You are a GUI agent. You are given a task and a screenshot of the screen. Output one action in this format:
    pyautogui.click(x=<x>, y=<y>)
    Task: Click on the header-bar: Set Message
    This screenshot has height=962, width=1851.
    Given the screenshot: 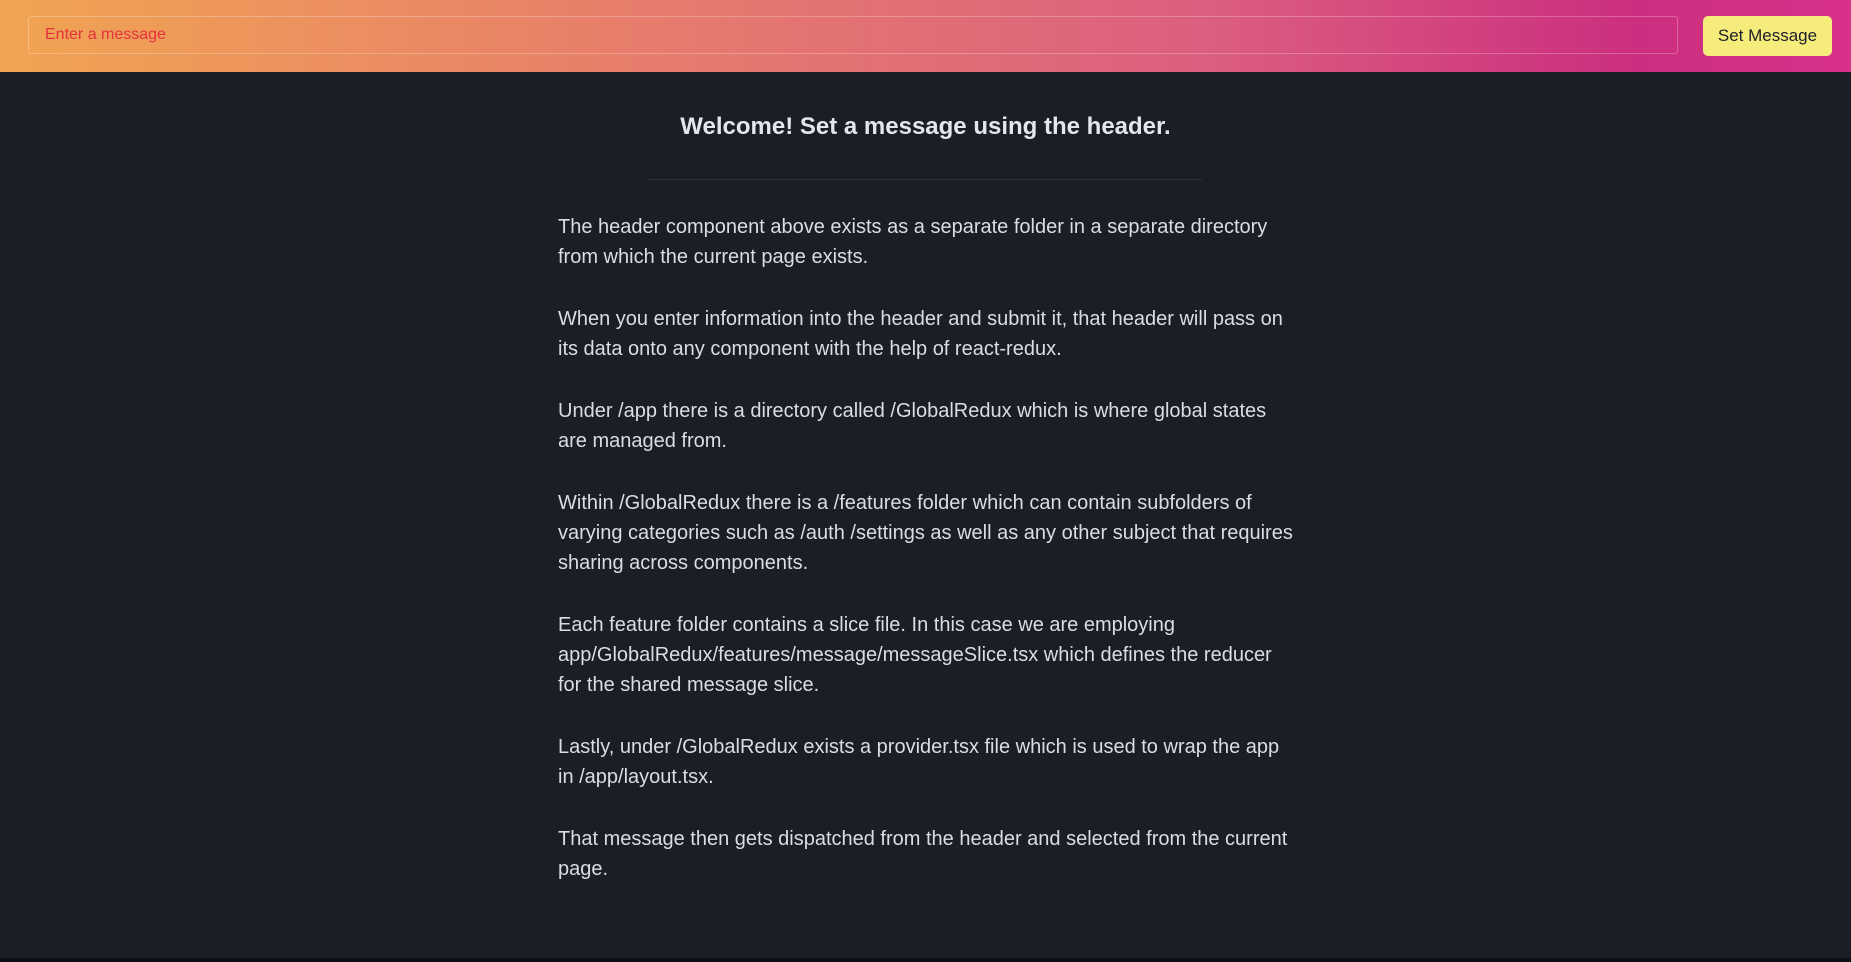 What is the action you would take?
    pyautogui.click(x=925, y=36)
    